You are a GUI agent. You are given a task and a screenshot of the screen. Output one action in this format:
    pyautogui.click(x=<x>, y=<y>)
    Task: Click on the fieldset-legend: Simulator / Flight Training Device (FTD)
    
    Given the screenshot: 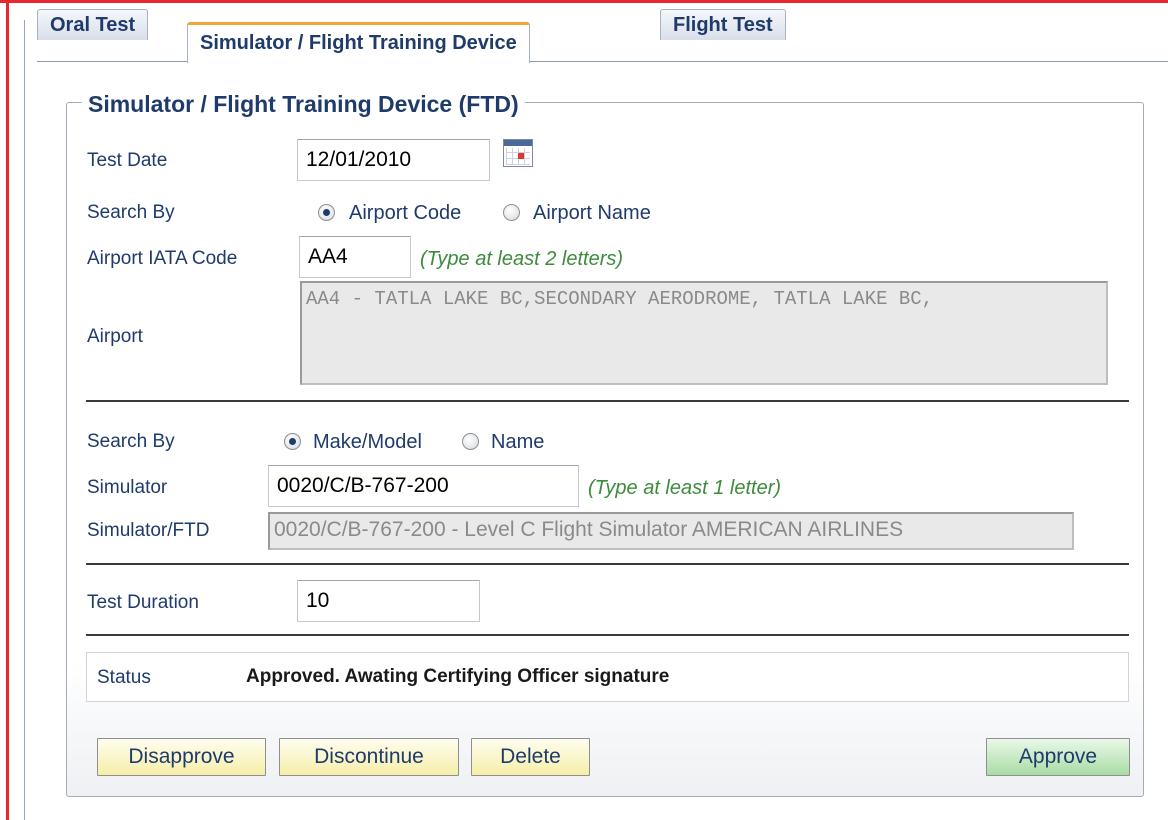 What is the action you would take?
    pyautogui.click(x=303, y=104)
    